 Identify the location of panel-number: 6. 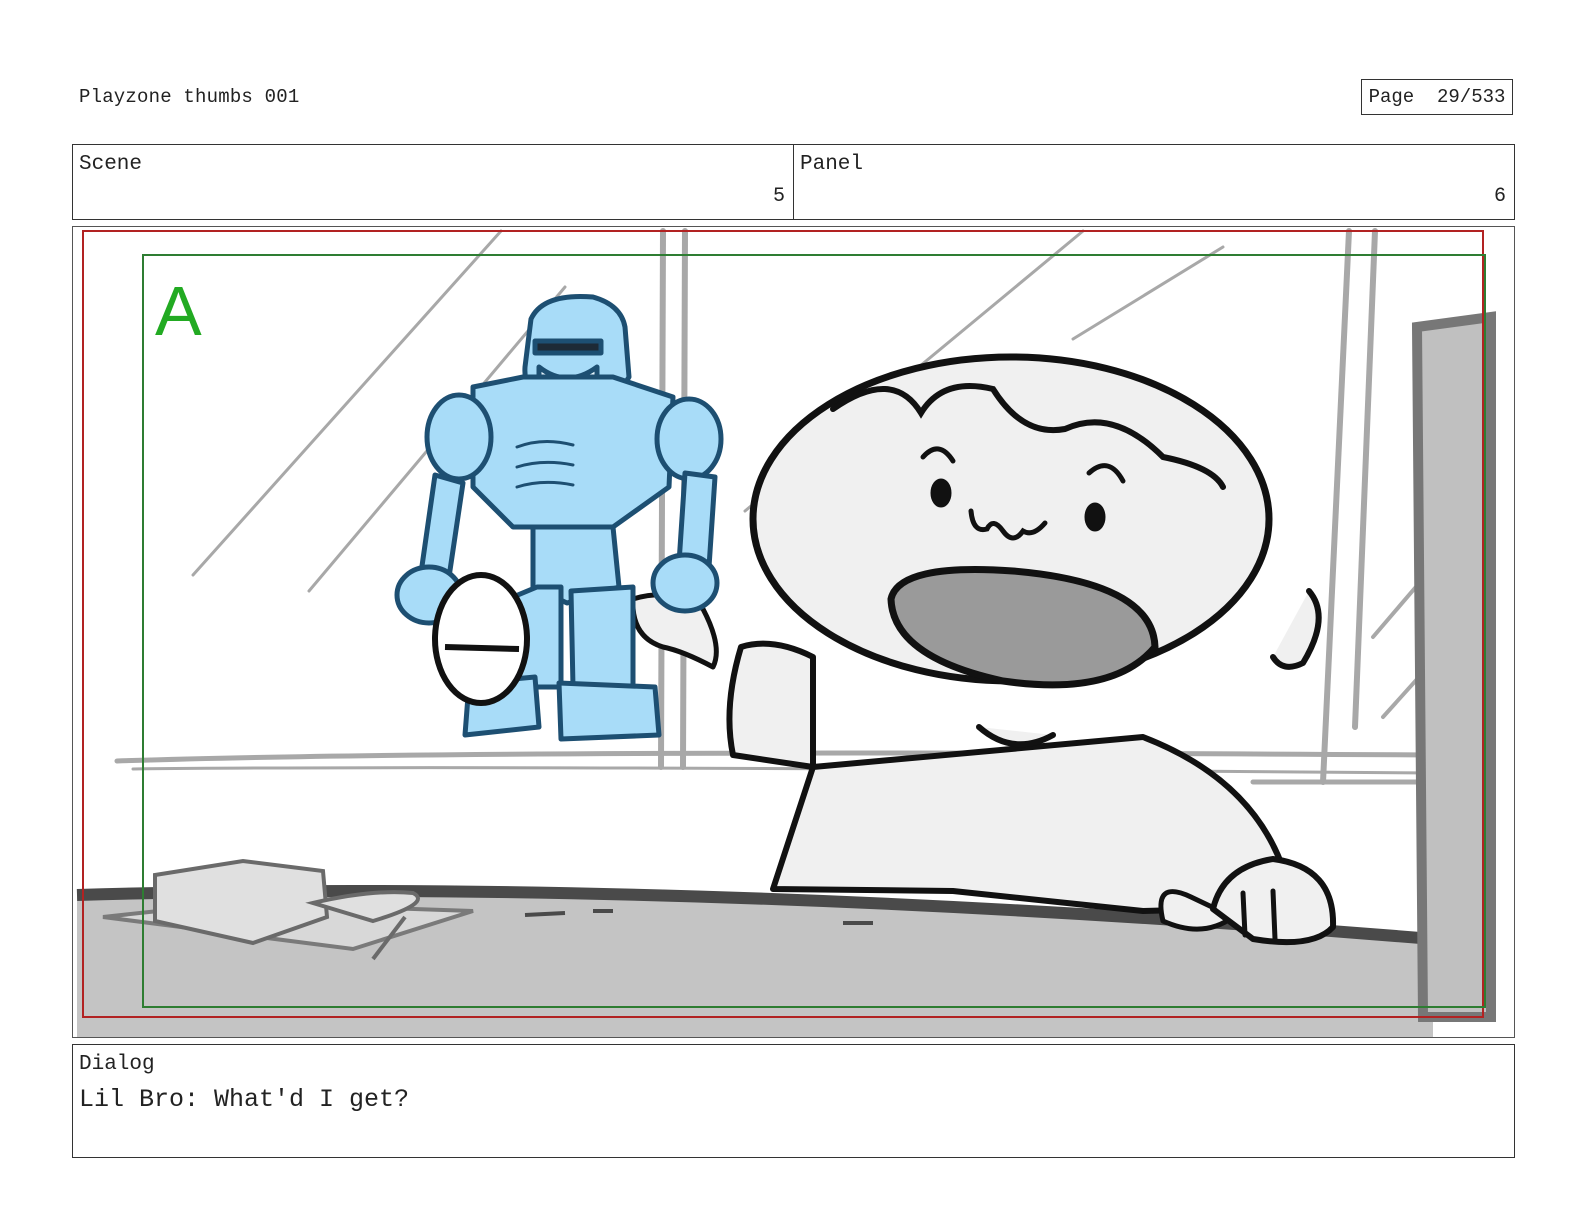
(1499, 196).